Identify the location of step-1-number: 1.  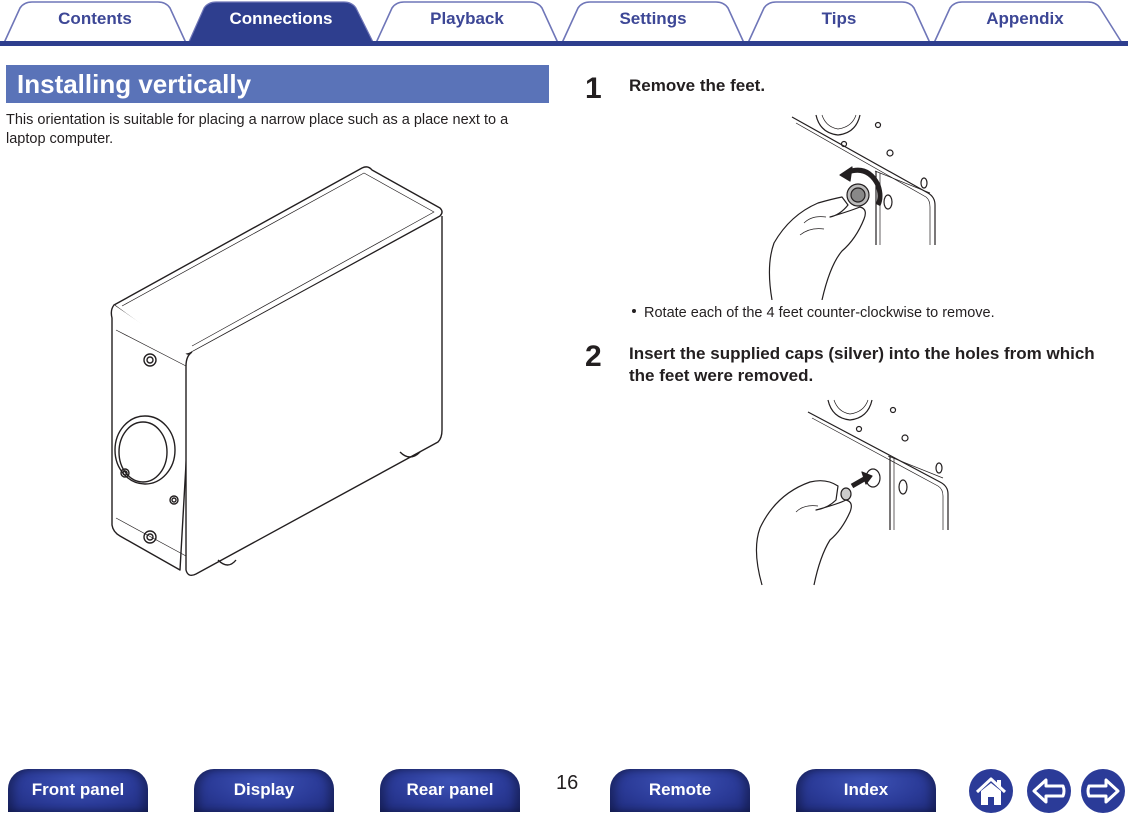
(593, 88).